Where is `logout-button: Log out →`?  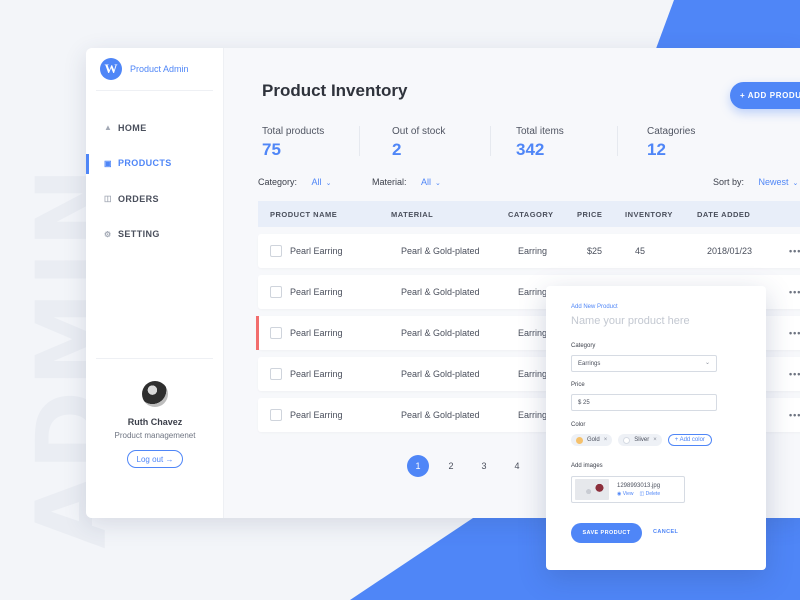
logout-button: Log out → is located at coordinates (155, 459).